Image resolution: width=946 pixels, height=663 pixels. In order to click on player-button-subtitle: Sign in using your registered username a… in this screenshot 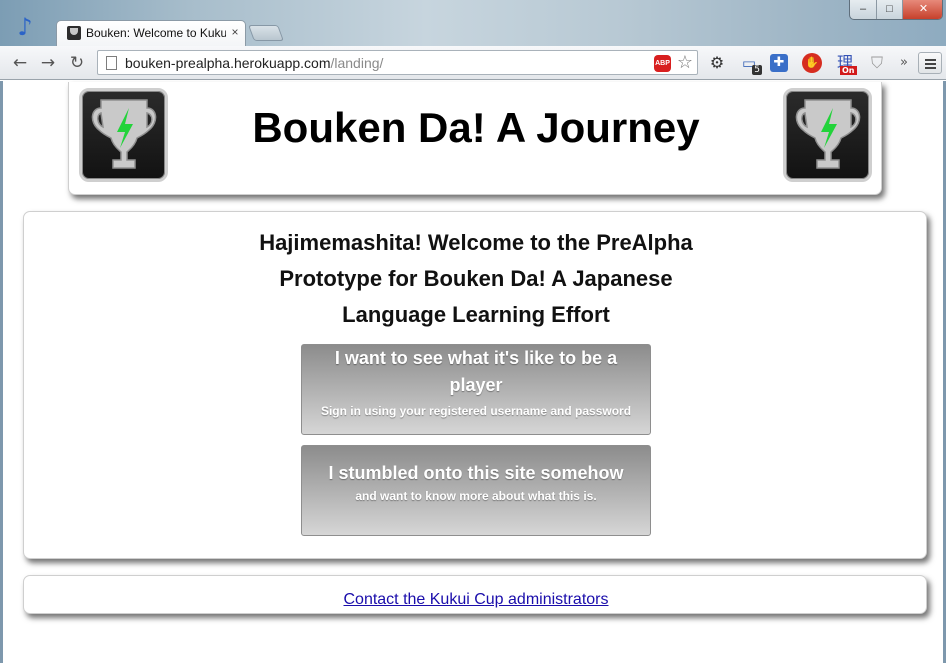, I will do `click(476, 411)`.